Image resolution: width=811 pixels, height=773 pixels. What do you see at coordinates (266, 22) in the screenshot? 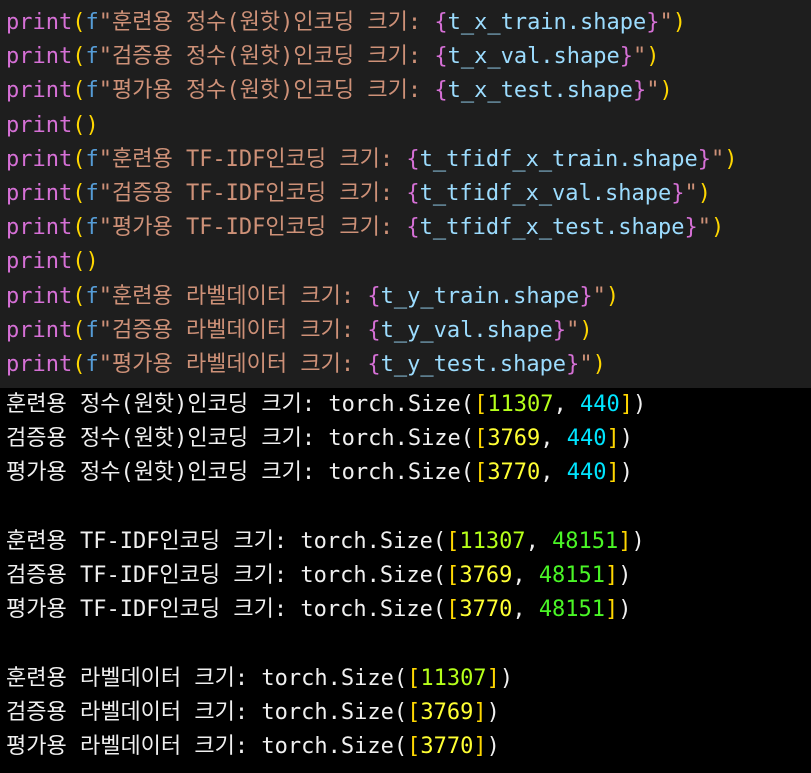
I see `string-literal: "훈련용 정수(원핫)인코딩 크기:` at bounding box center [266, 22].